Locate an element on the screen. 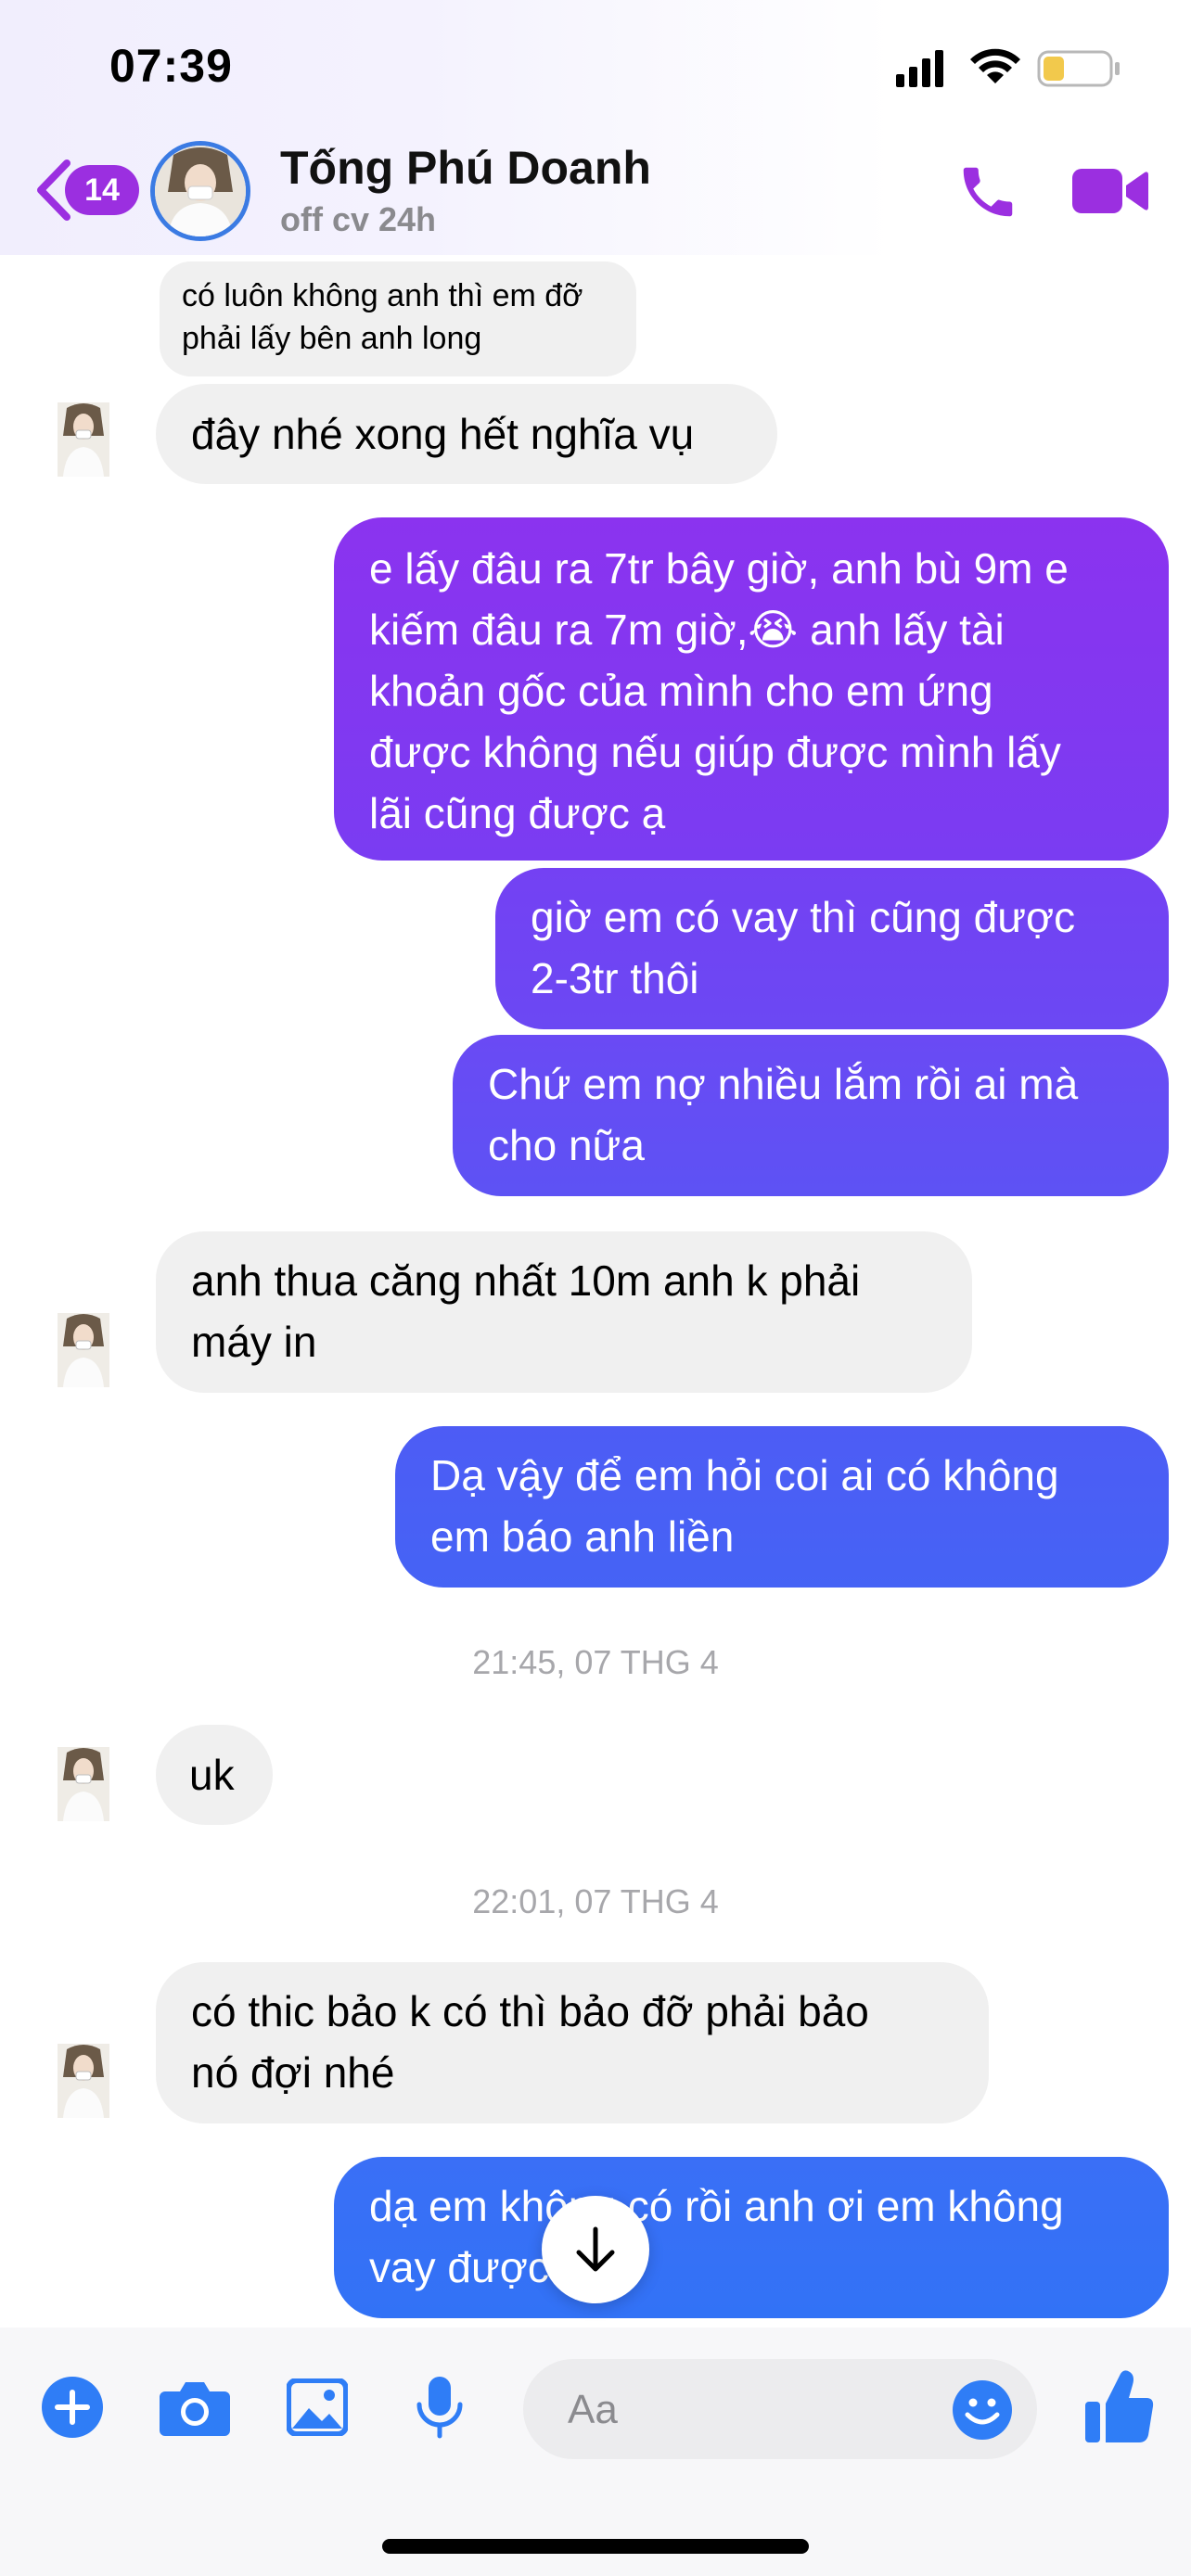 The width and height of the screenshot is (1191, 2576). status-time: 07:39 is located at coordinates (171, 66).